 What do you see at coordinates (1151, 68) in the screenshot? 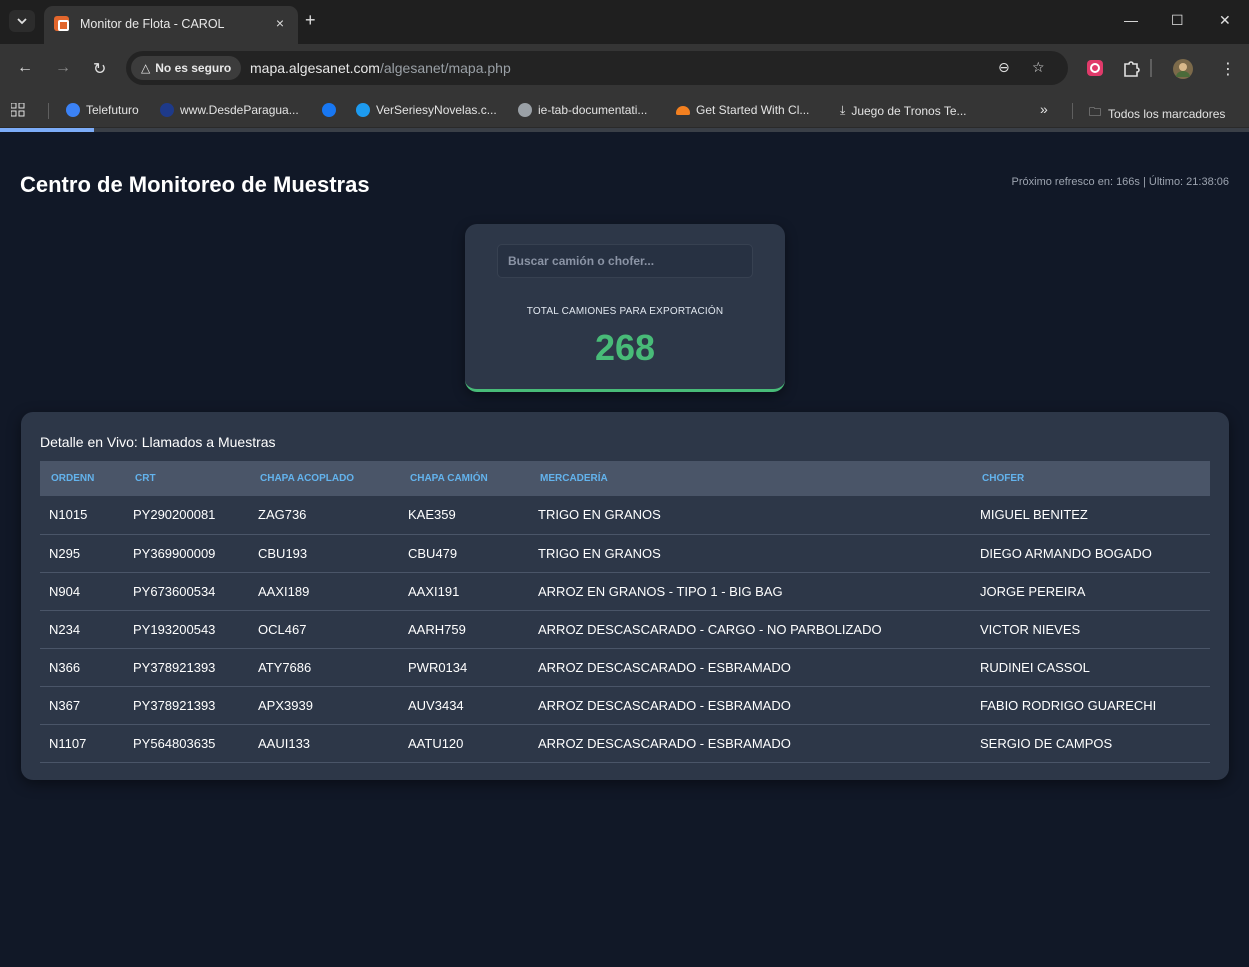
I see `toolbar-divider` at bounding box center [1151, 68].